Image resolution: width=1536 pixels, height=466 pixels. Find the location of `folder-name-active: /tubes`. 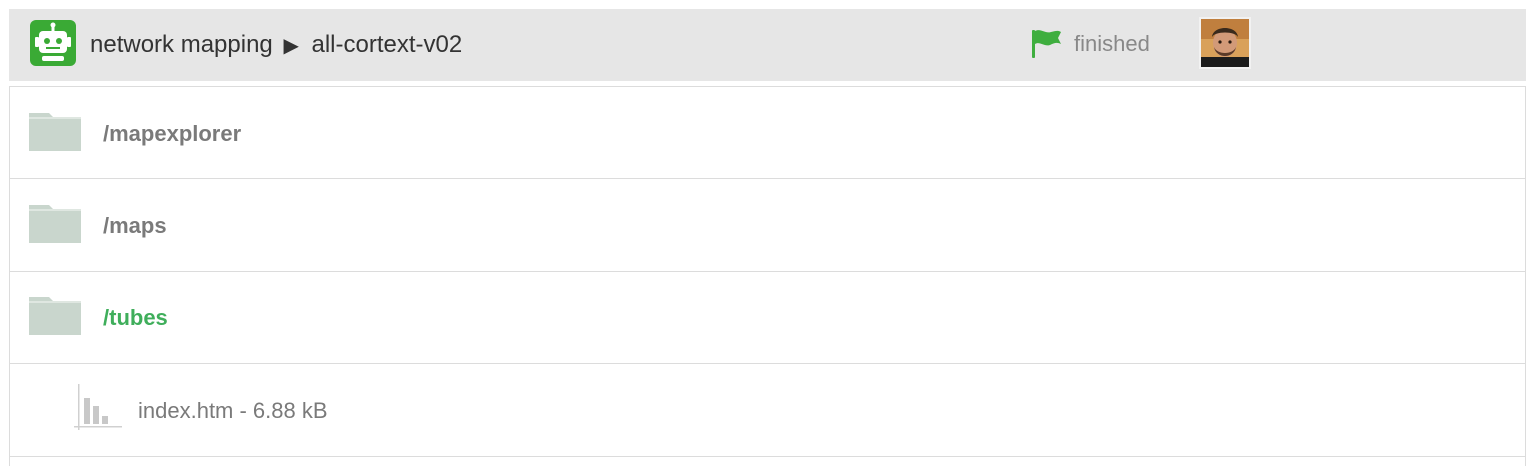

folder-name-active: /tubes is located at coordinates (135, 318).